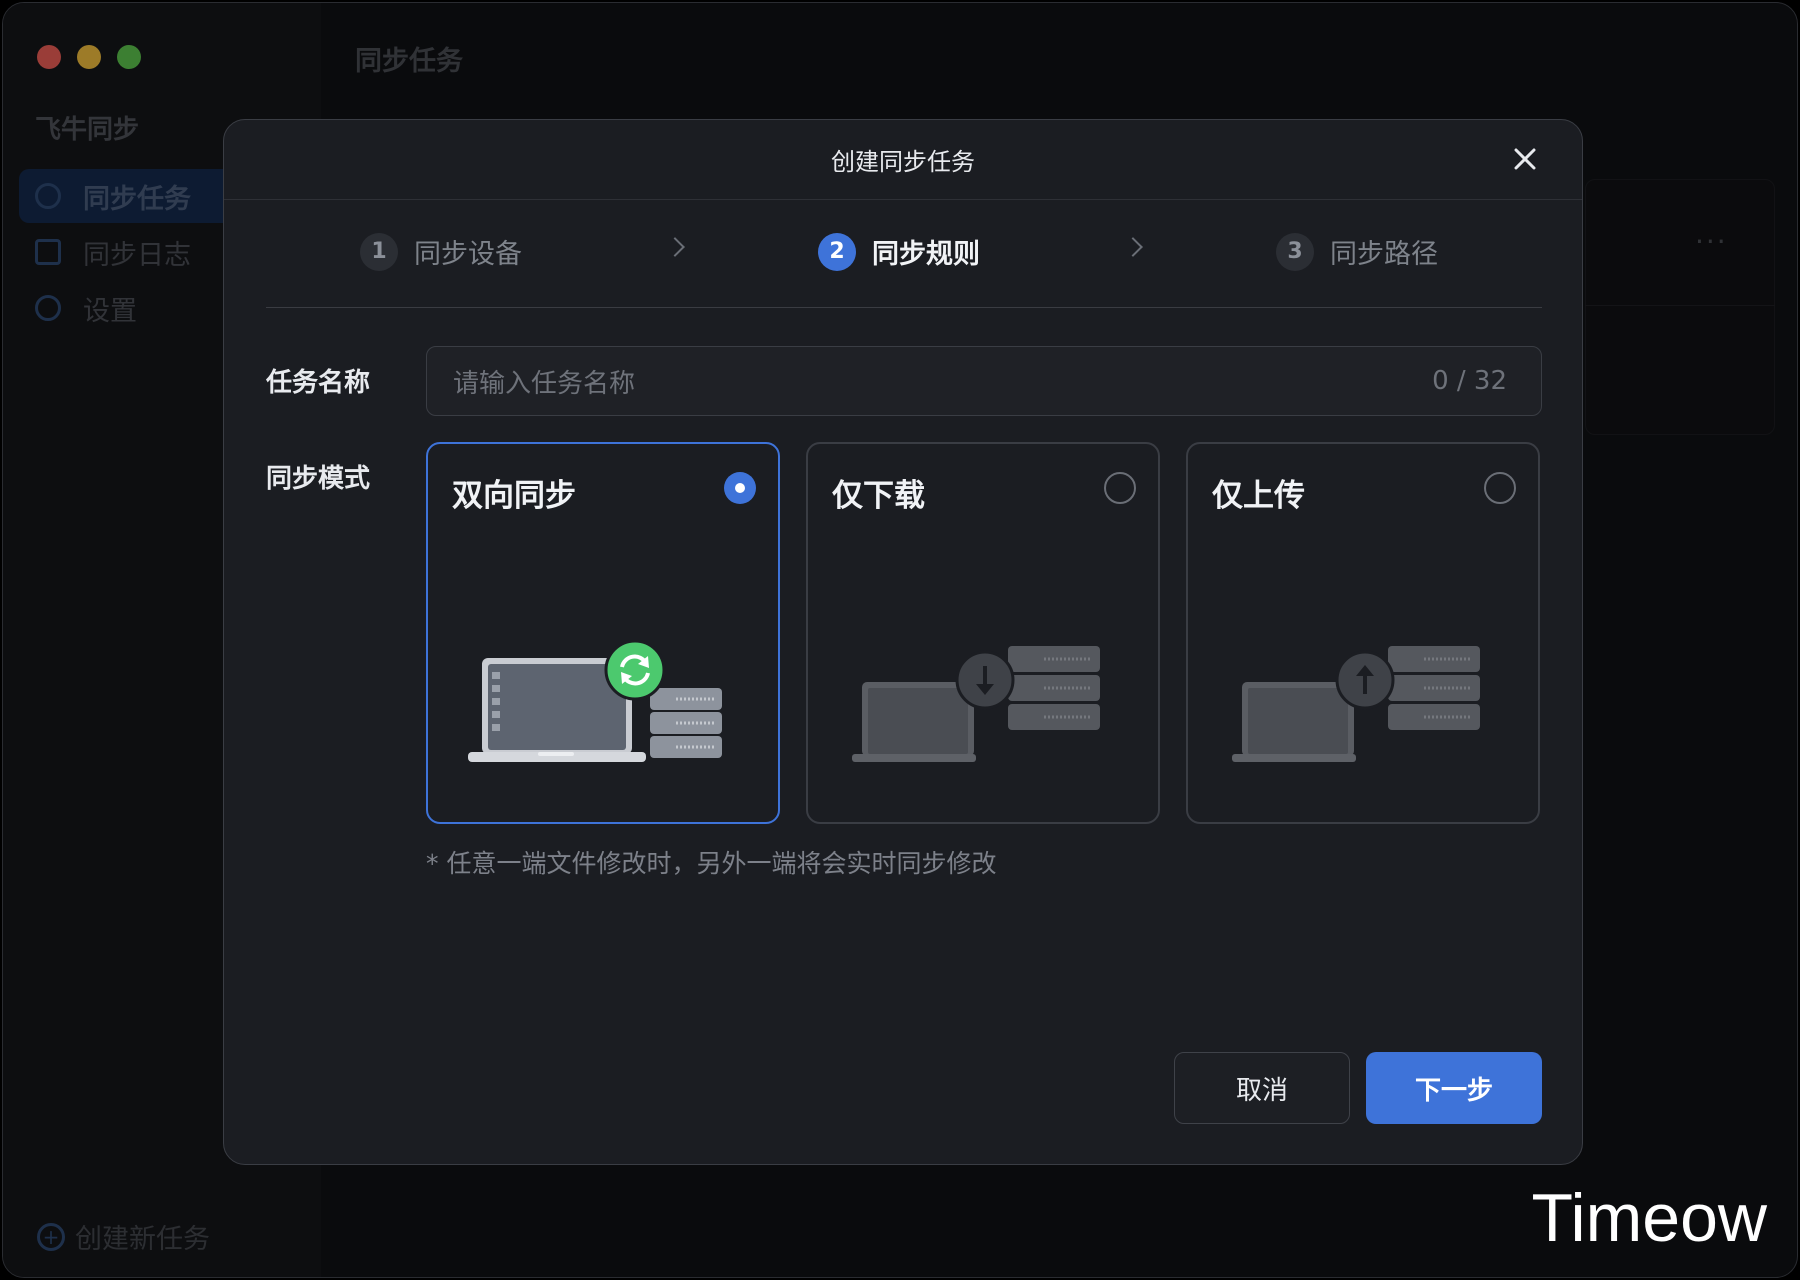  What do you see at coordinates (1469, 381) in the screenshot?
I see `character-counter: 0 / 32` at bounding box center [1469, 381].